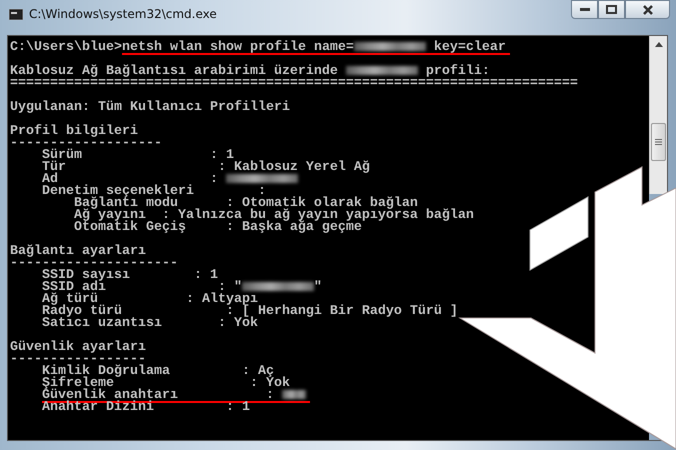 Image resolution: width=676 pixels, height=450 pixels. I want to click on console-text: Otomatik Geçiş : Başka ağa geçme, so click(217, 227).